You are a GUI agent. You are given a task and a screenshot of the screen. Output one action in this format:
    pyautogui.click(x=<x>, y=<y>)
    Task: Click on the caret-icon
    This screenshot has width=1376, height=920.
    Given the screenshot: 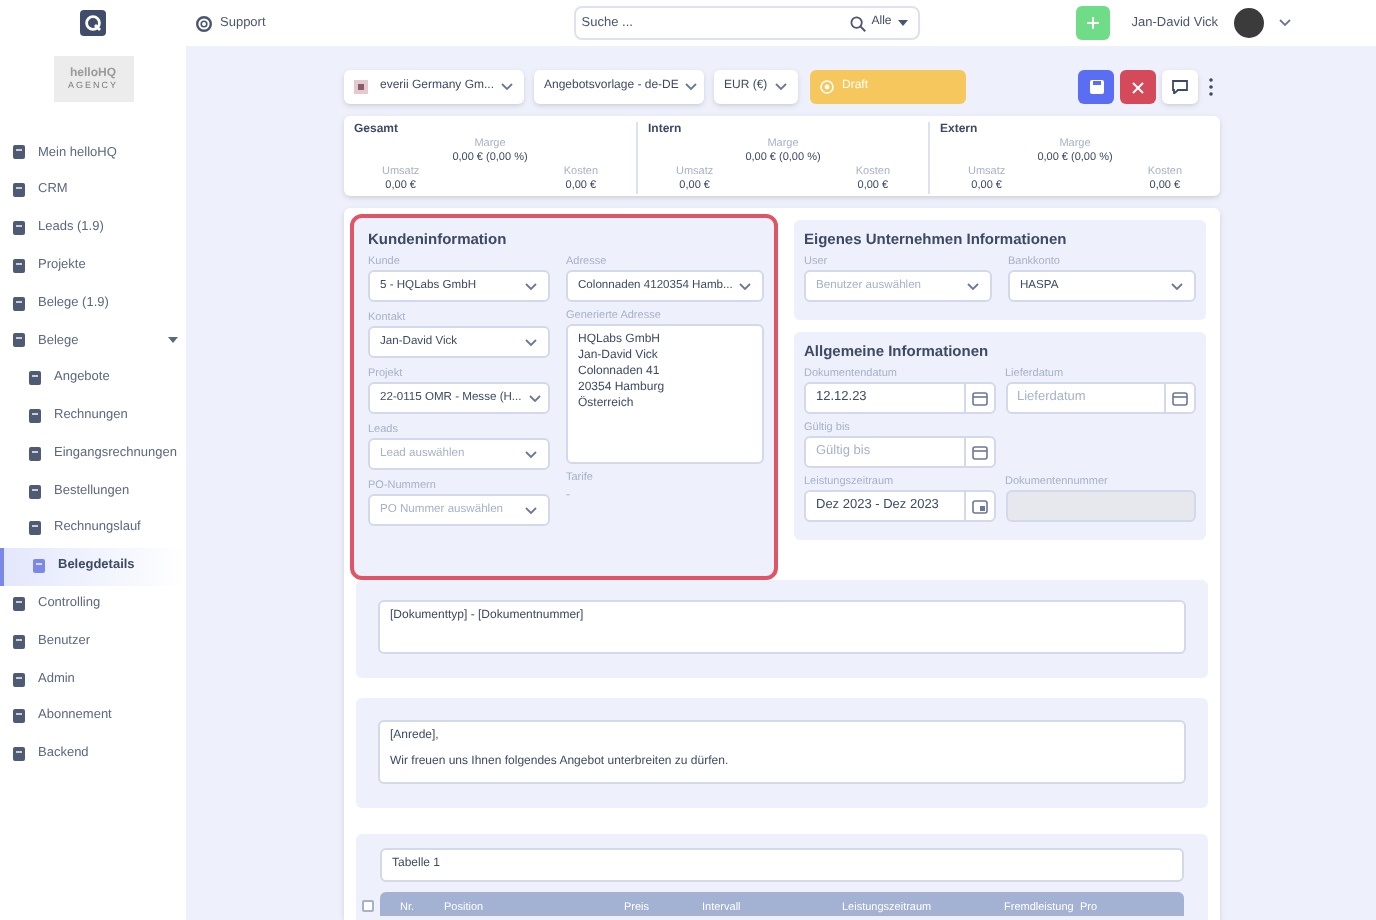 What is the action you would take?
    pyautogui.click(x=902, y=23)
    